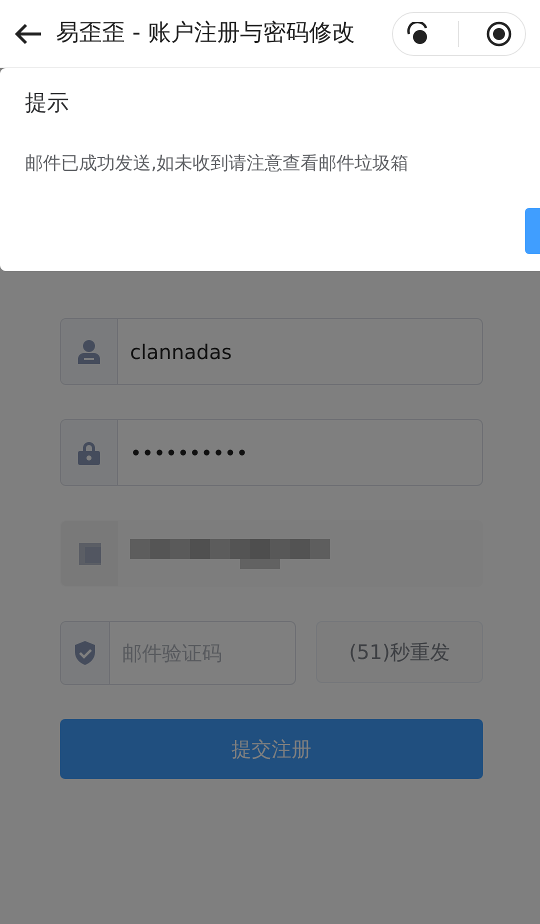 The image size is (540, 924). I want to click on target-icon, so click(499, 33).